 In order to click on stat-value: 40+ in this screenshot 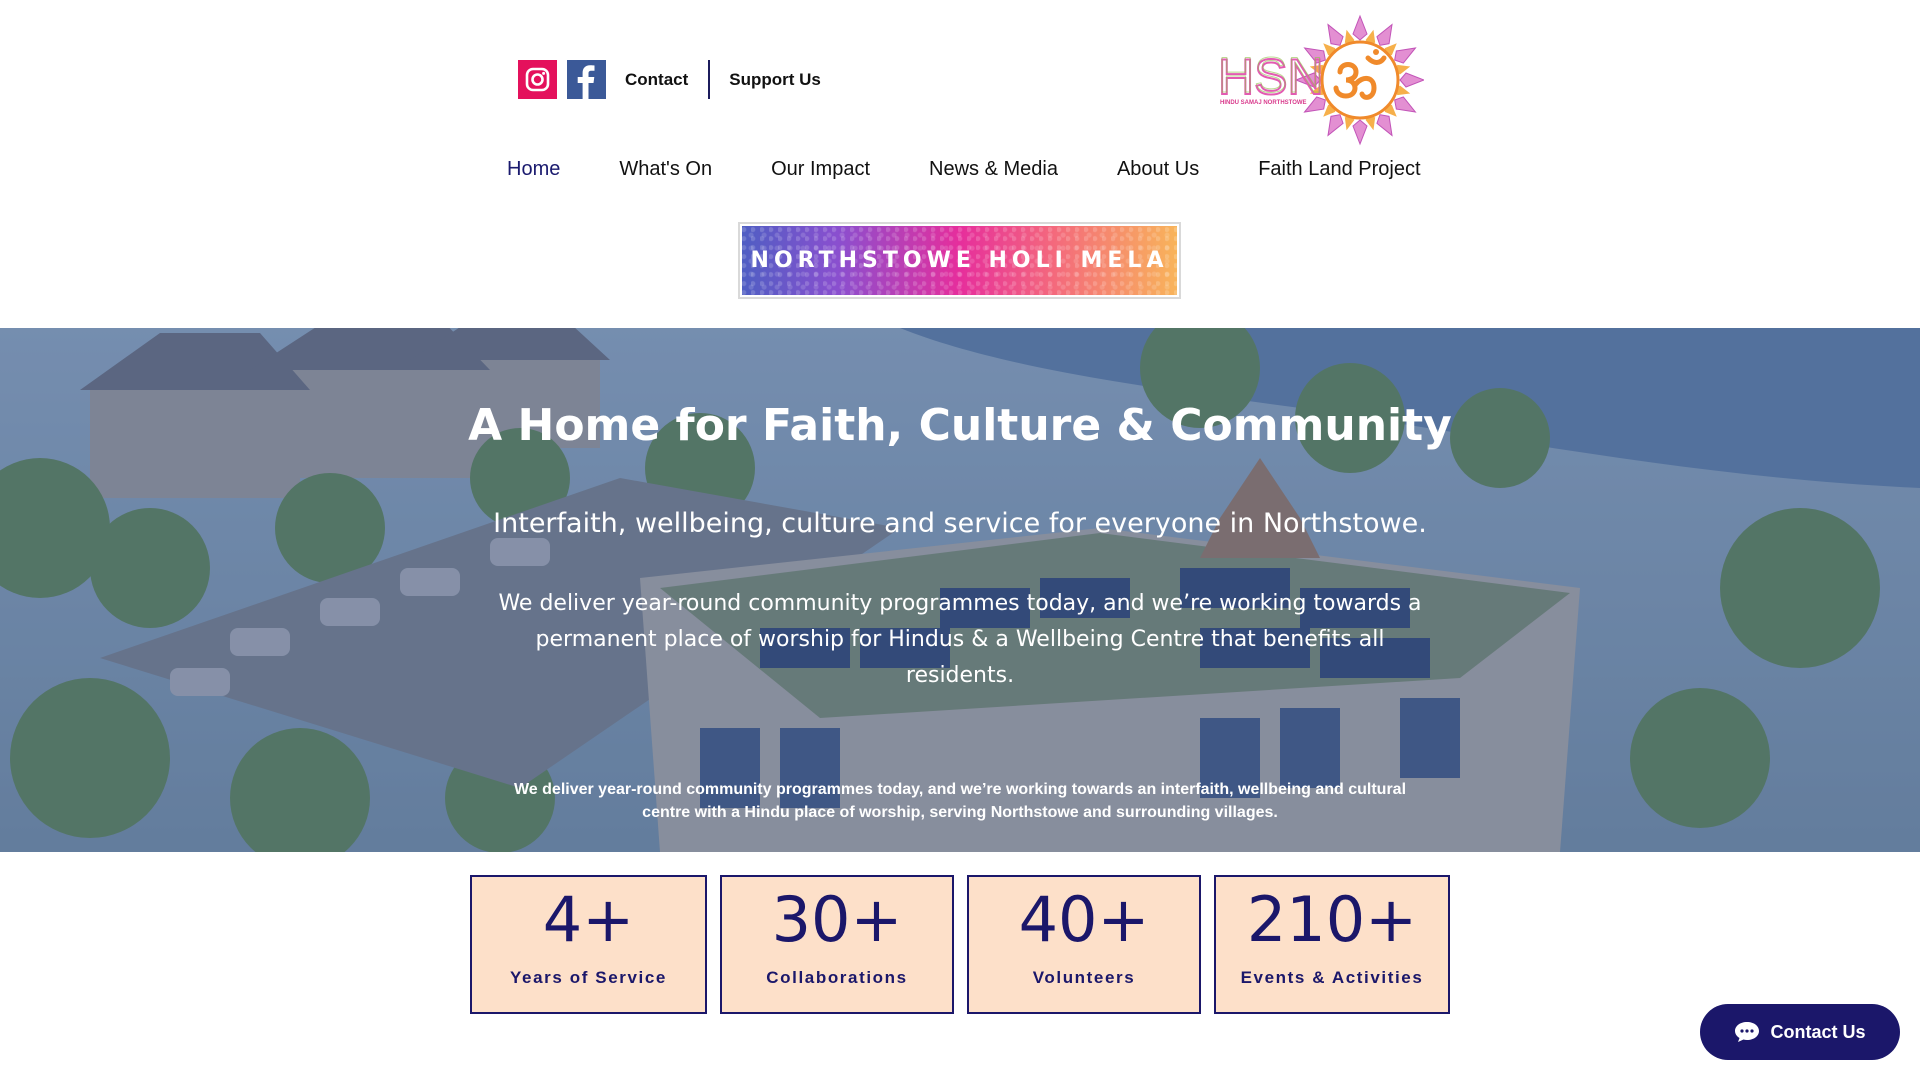, I will do `click(1084, 919)`.